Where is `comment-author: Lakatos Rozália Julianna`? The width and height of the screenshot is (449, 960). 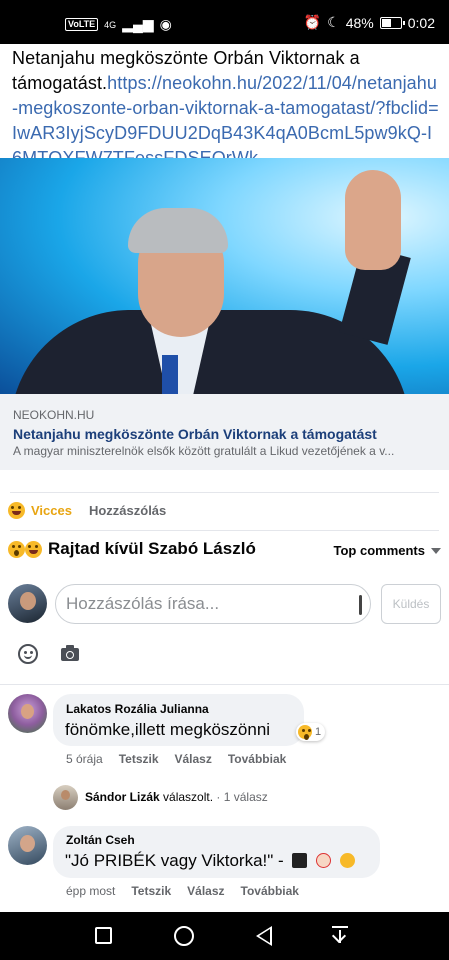 comment-author: Lakatos Rozália Julianna is located at coordinates (137, 709).